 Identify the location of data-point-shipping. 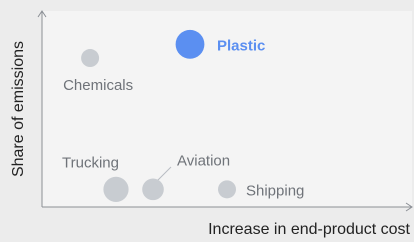
(227, 189).